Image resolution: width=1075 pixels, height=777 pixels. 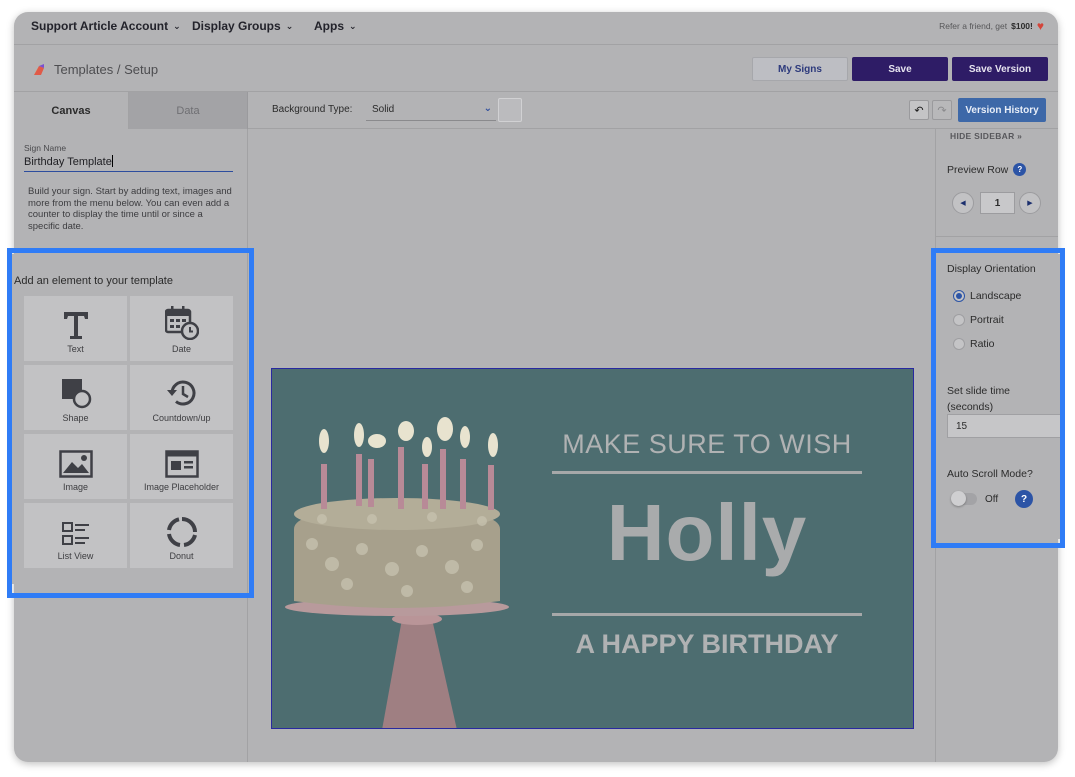 I want to click on display-groups-label: Display Groups, so click(x=236, y=26).